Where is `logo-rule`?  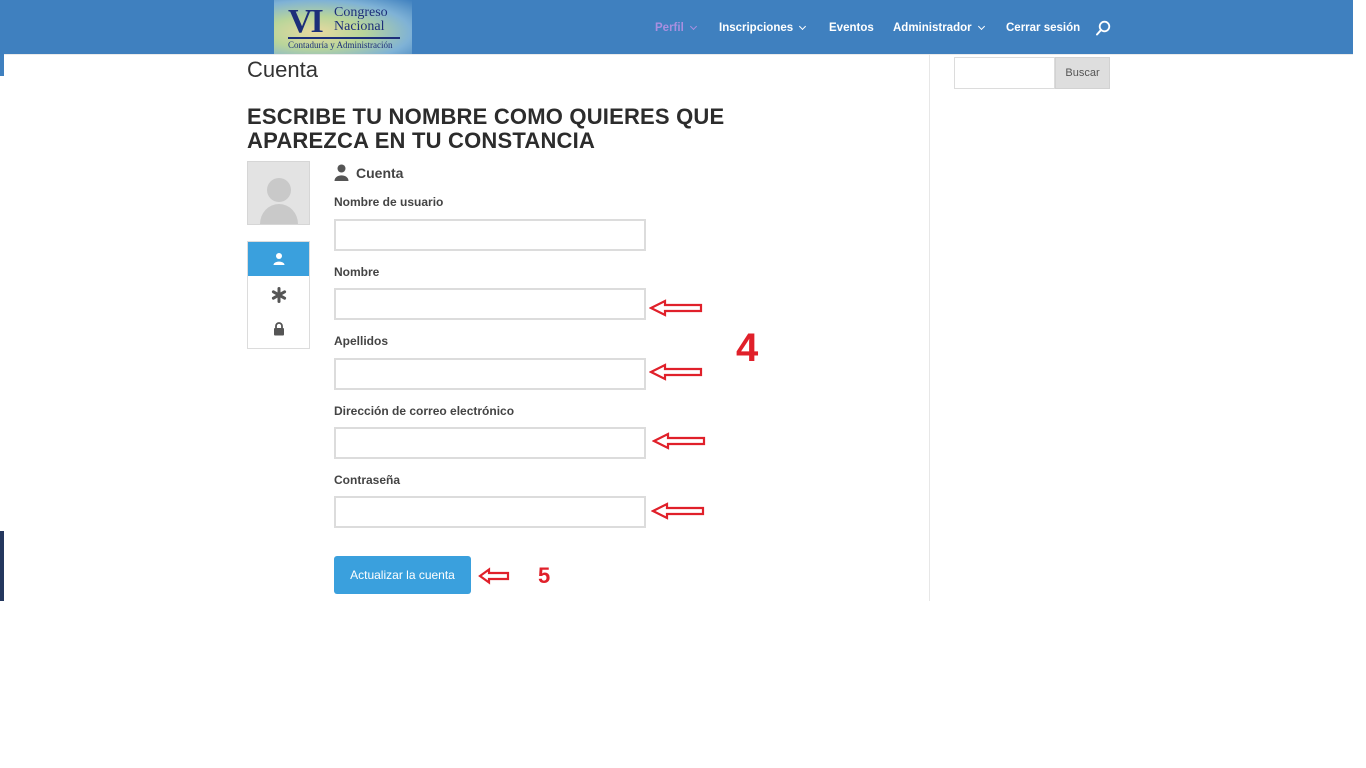
logo-rule is located at coordinates (344, 38).